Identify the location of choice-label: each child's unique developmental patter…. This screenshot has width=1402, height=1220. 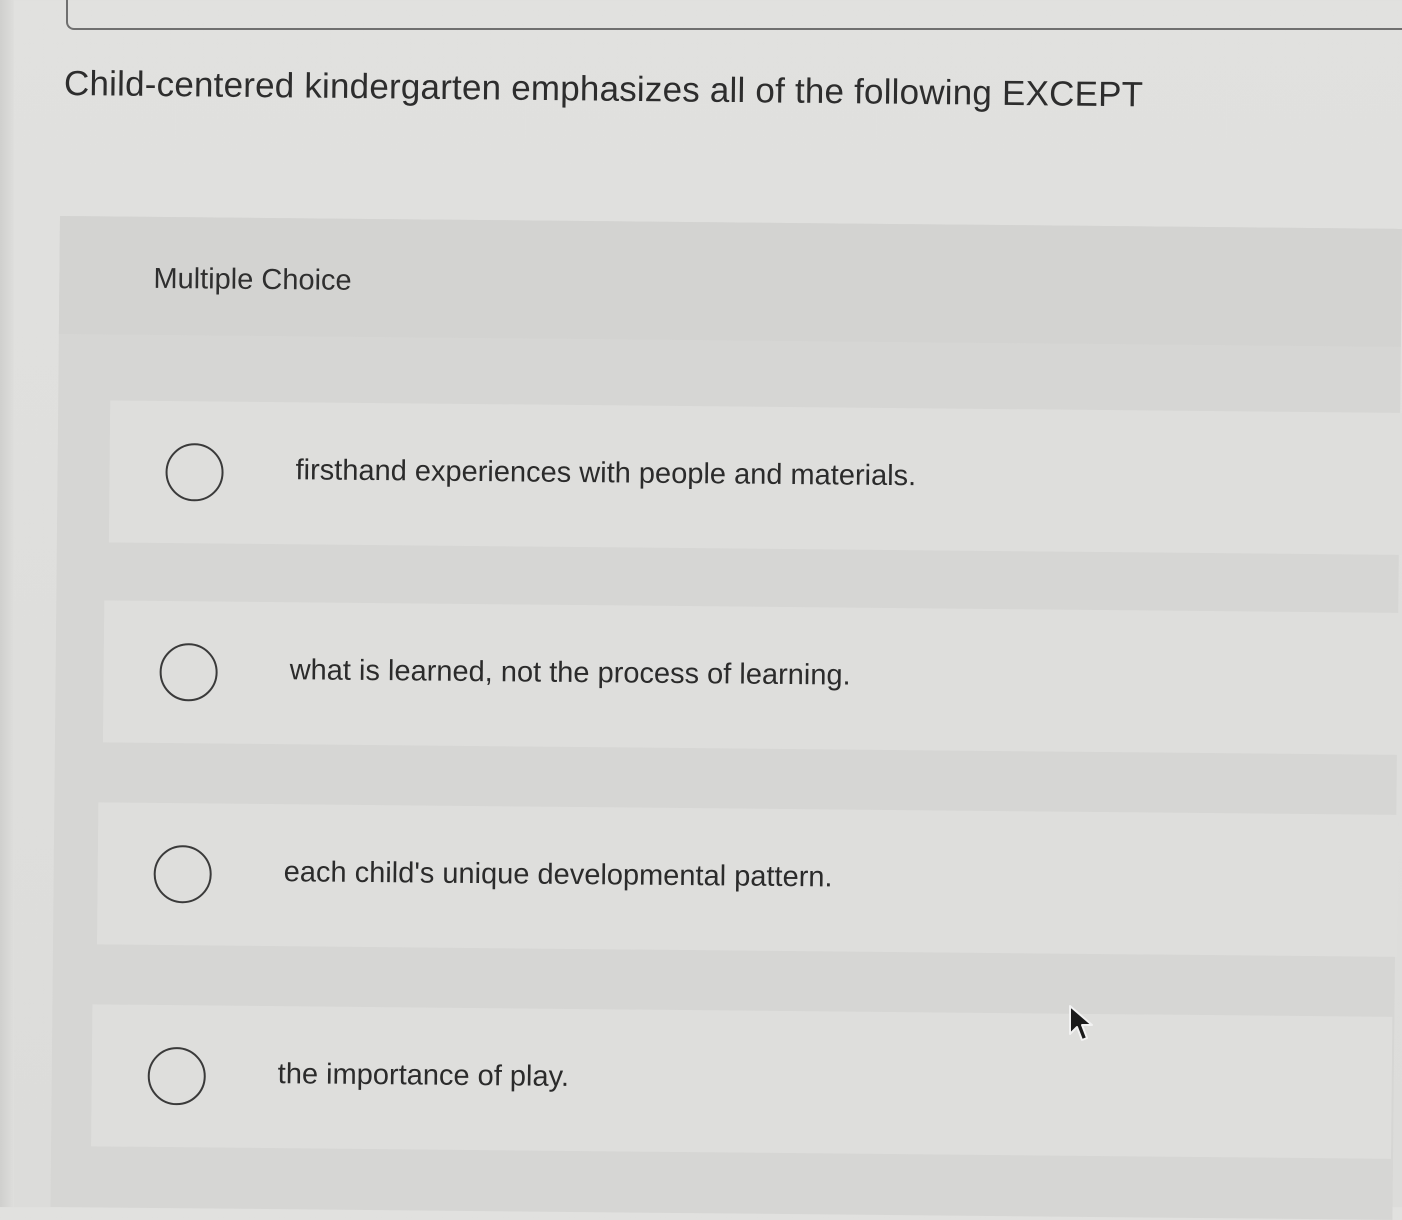
(558, 875).